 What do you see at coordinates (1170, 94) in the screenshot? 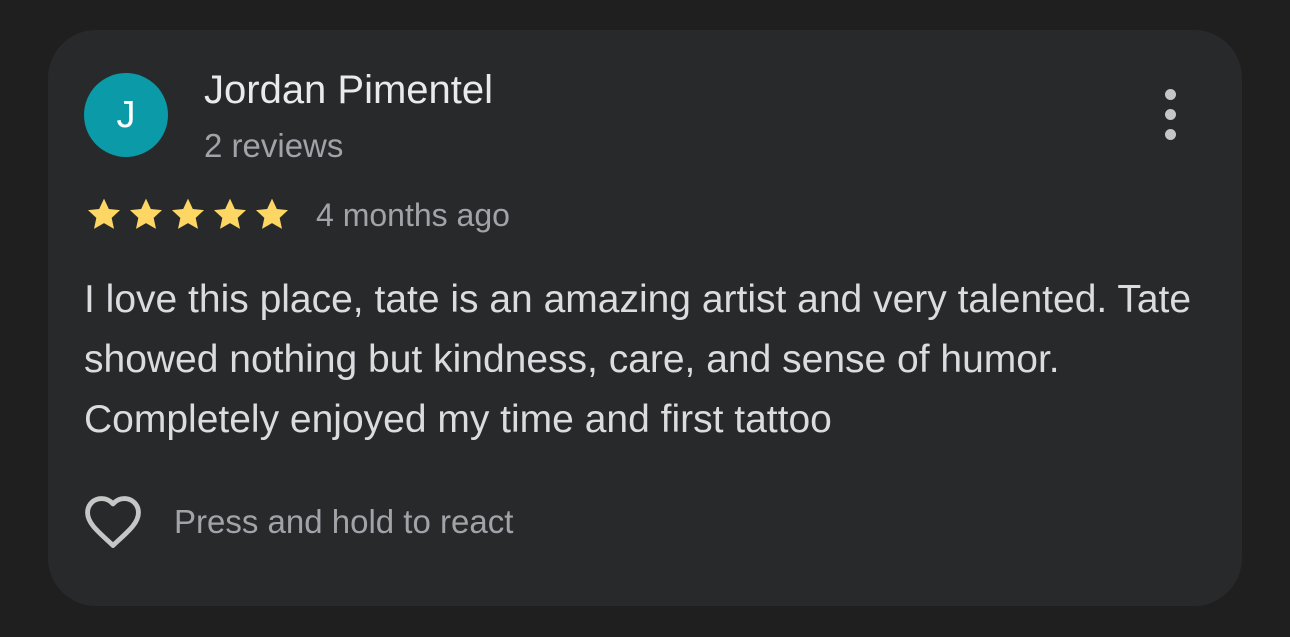
I see `more-vert-icon` at bounding box center [1170, 94].